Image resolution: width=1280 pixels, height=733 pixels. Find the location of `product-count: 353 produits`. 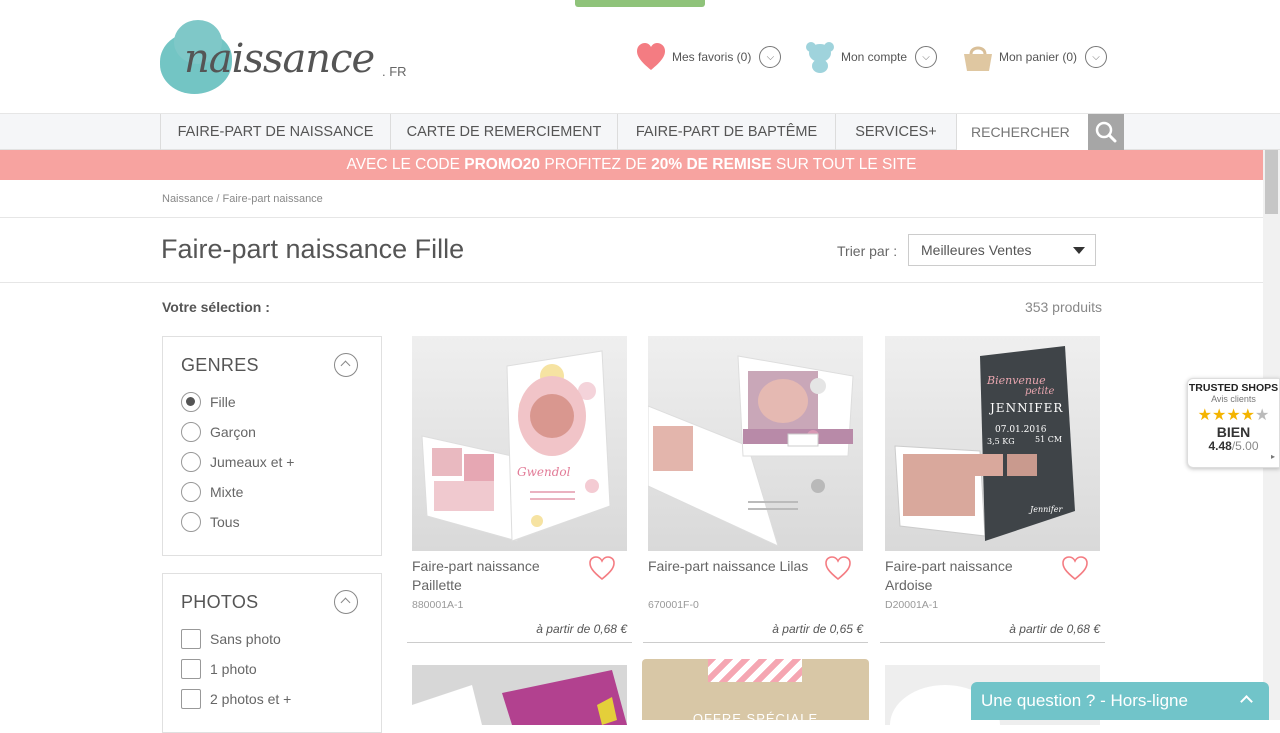

product-count: 353 produits is located at coordinates (1063, 307).